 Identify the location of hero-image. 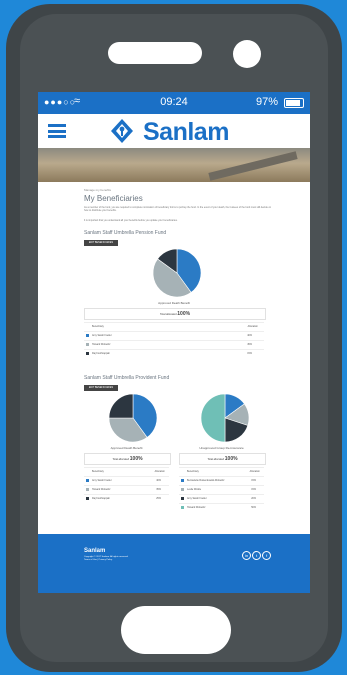
(174, 165).